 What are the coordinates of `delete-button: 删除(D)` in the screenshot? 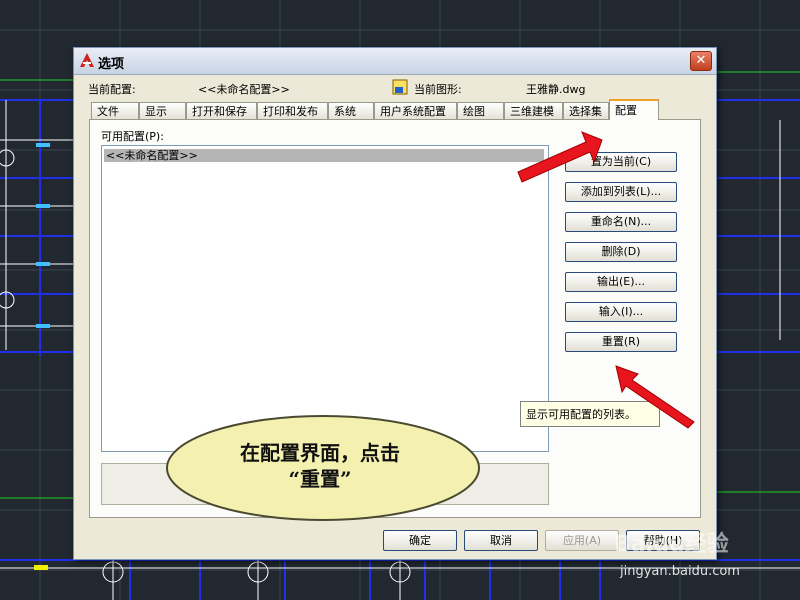 It's located at (621, 252).